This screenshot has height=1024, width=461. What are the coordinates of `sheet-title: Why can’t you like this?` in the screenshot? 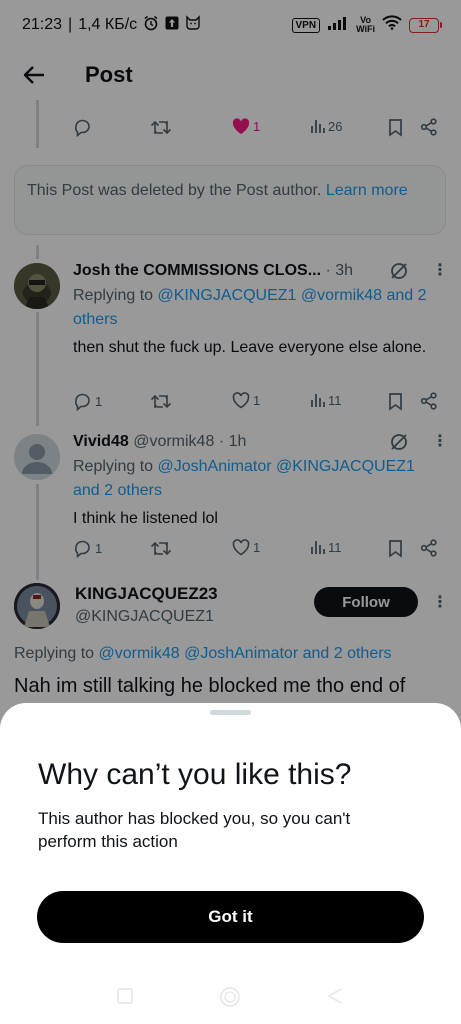 It's located at (195, 774).